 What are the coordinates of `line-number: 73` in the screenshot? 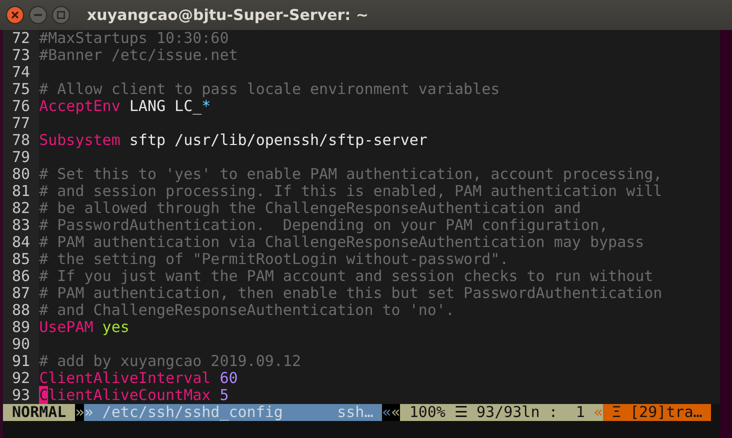 It's located at (21, 55).